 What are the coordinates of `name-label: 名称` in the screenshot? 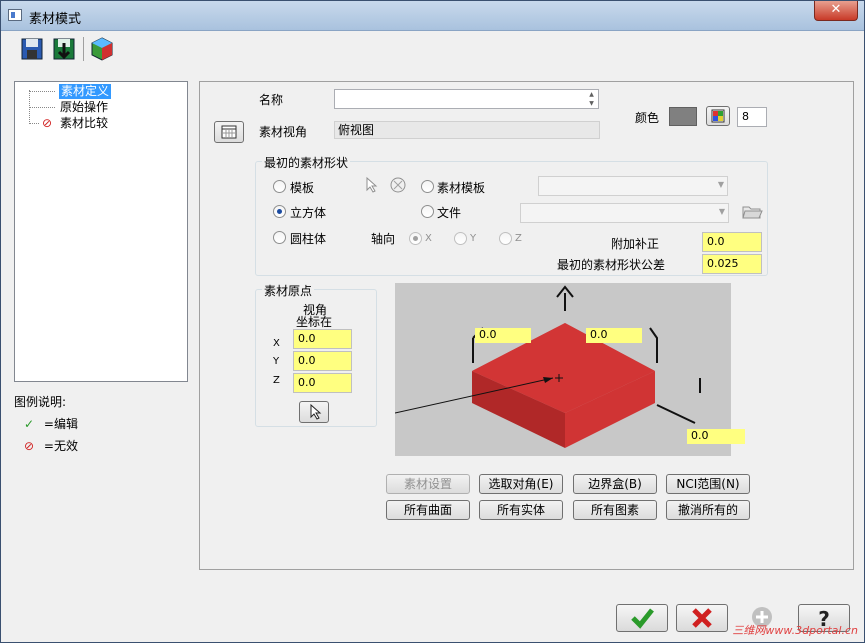 It's located at (271, 100).